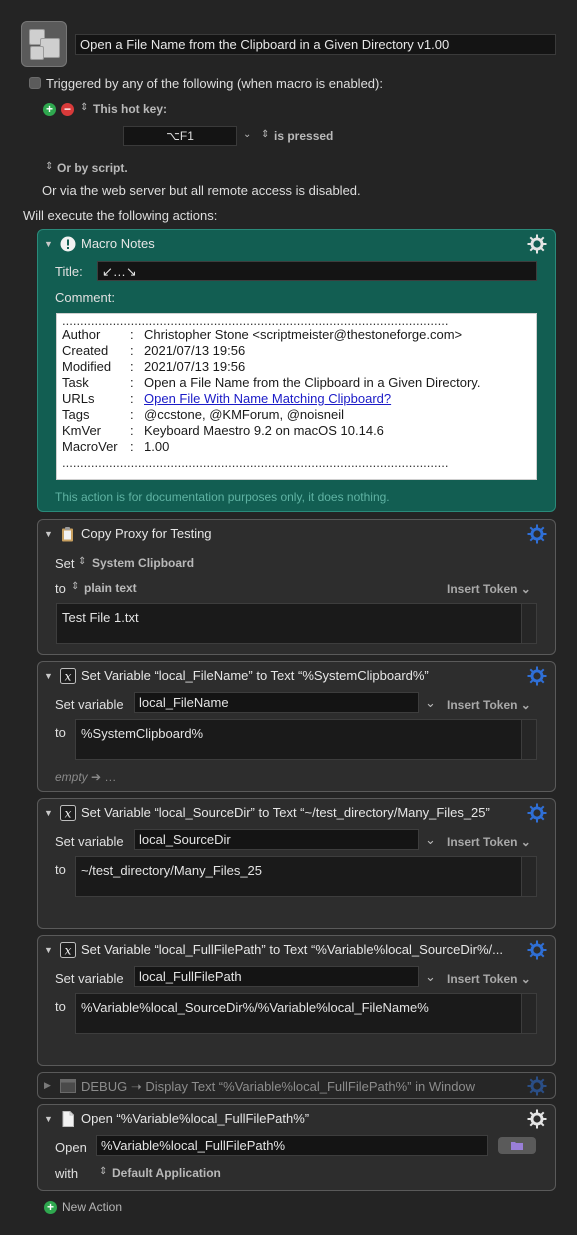  What do you see at coordinates (35, 83) in the screenshot?
I see `trigger-checkbox` at bounding box center [35, 83].